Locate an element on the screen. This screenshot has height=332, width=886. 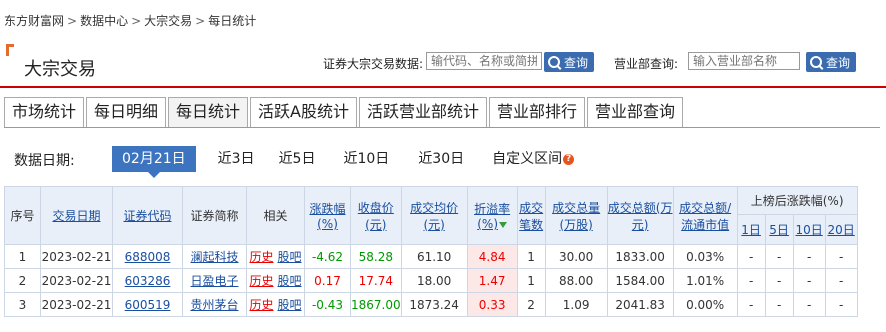
tab-market-stats: 市场统计 is located at coordinates (44, 112).